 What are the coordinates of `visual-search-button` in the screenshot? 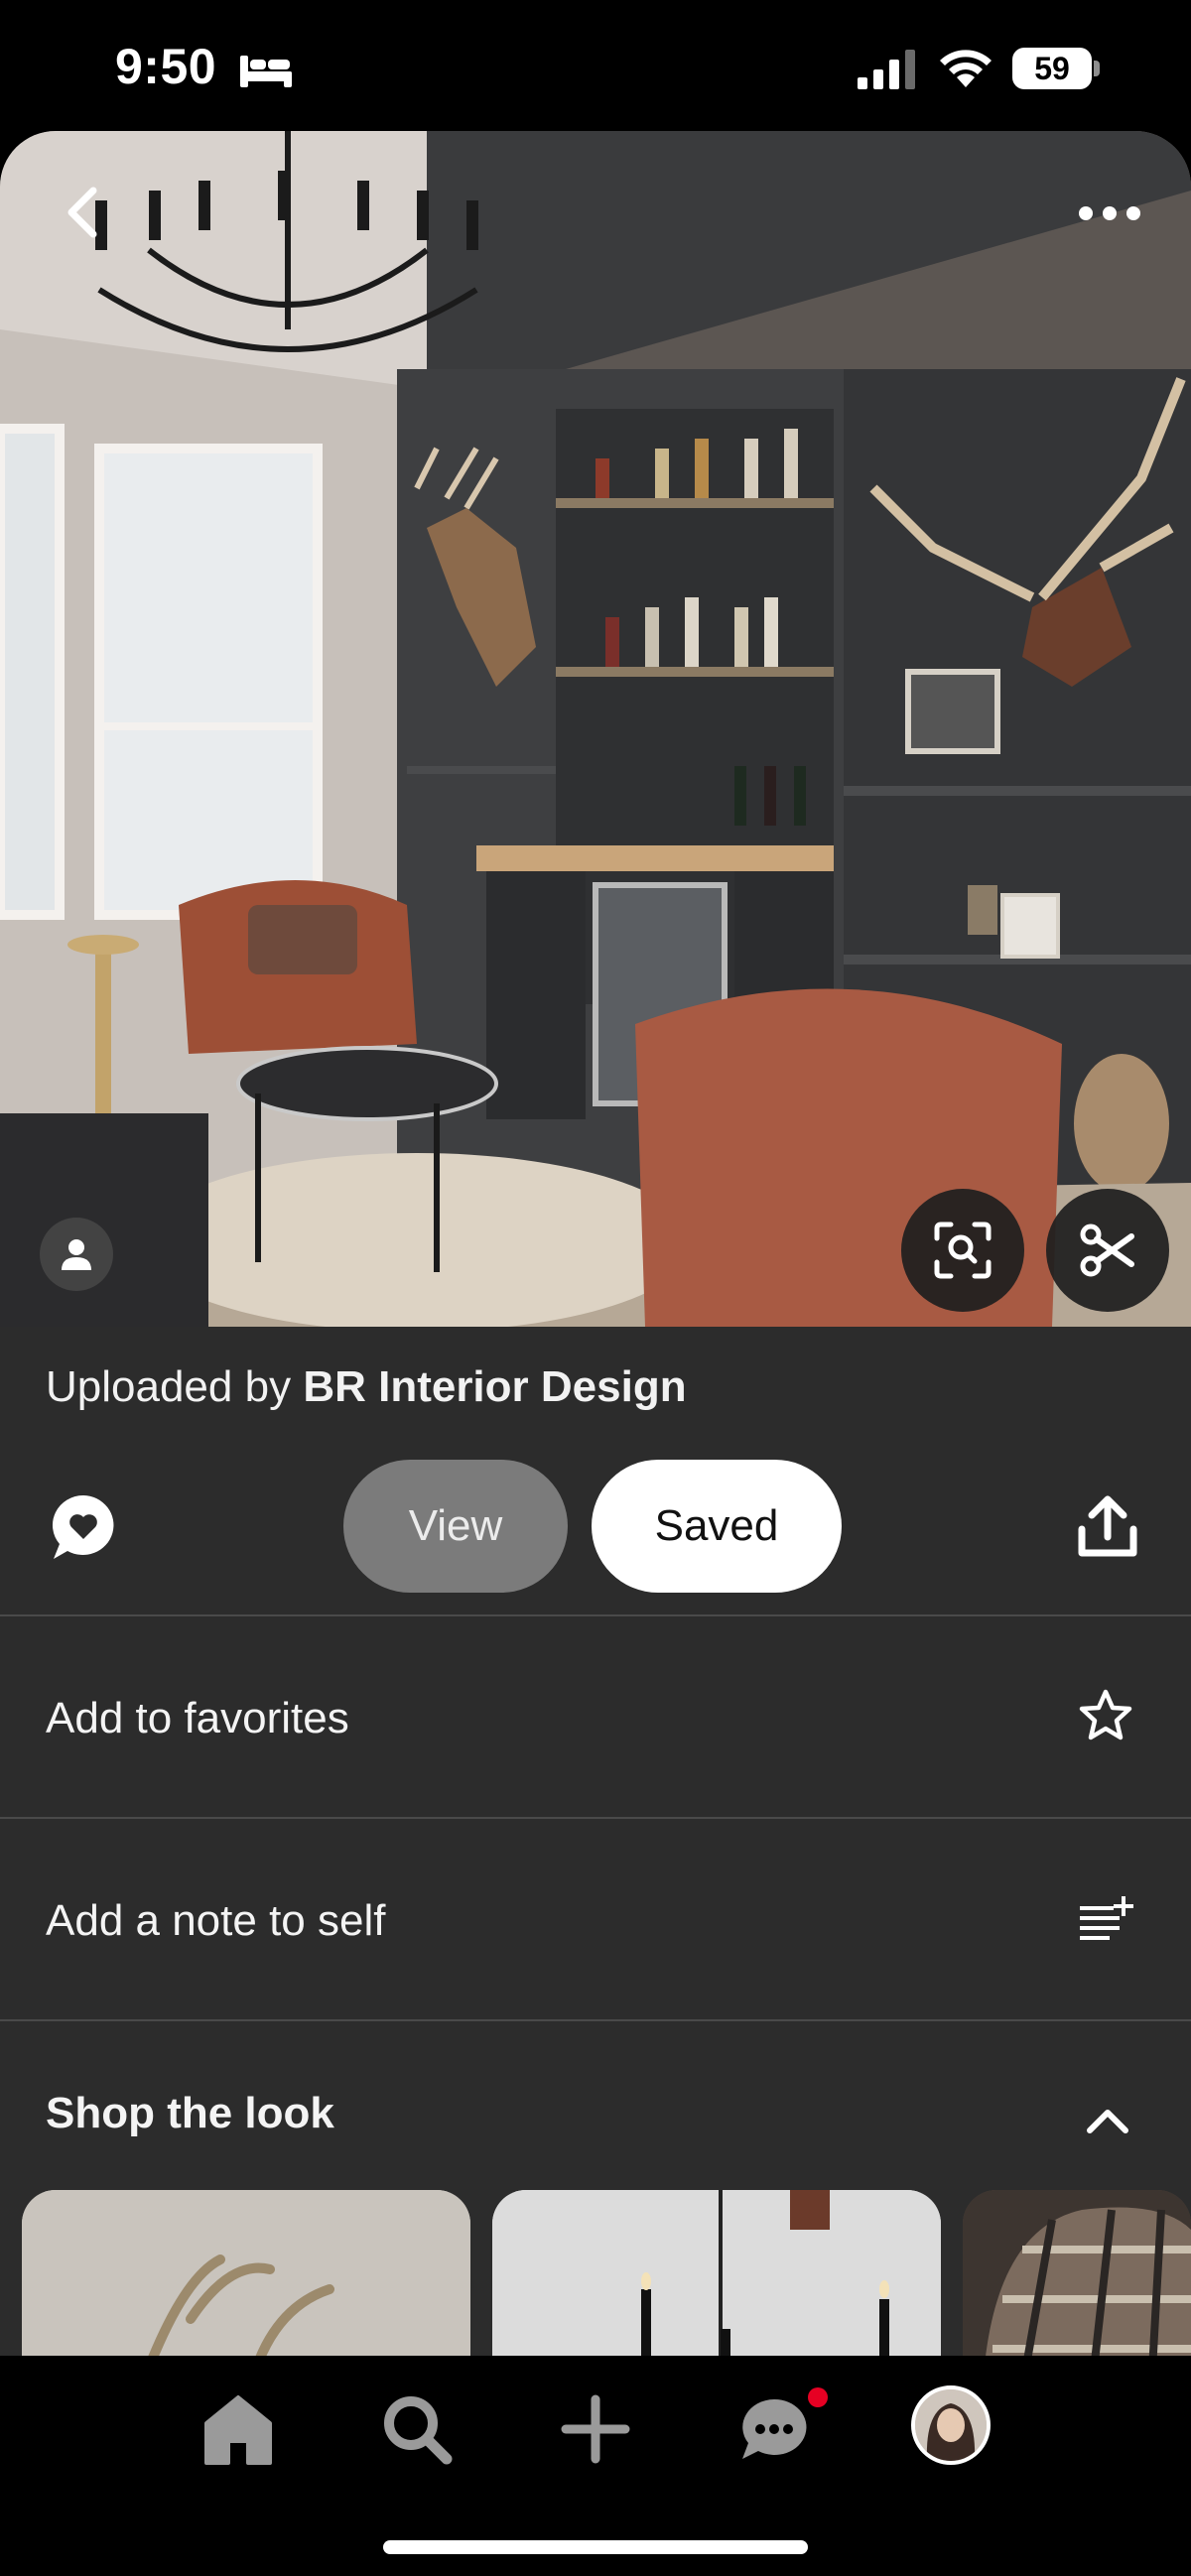 It's located at (963, 1250).